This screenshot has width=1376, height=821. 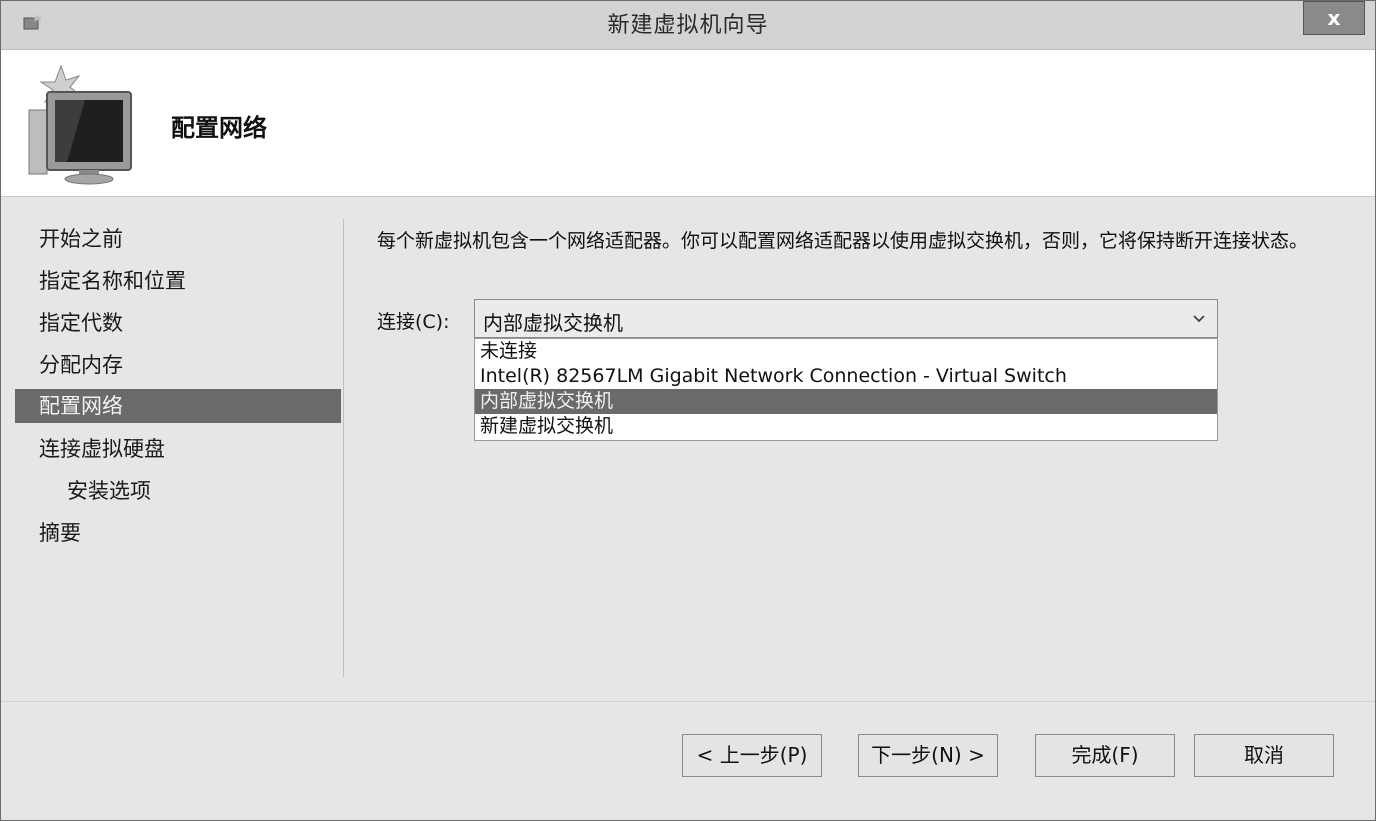 I want to click on connection-select: 内部虚拟交换机, so click(x=846, y=318).